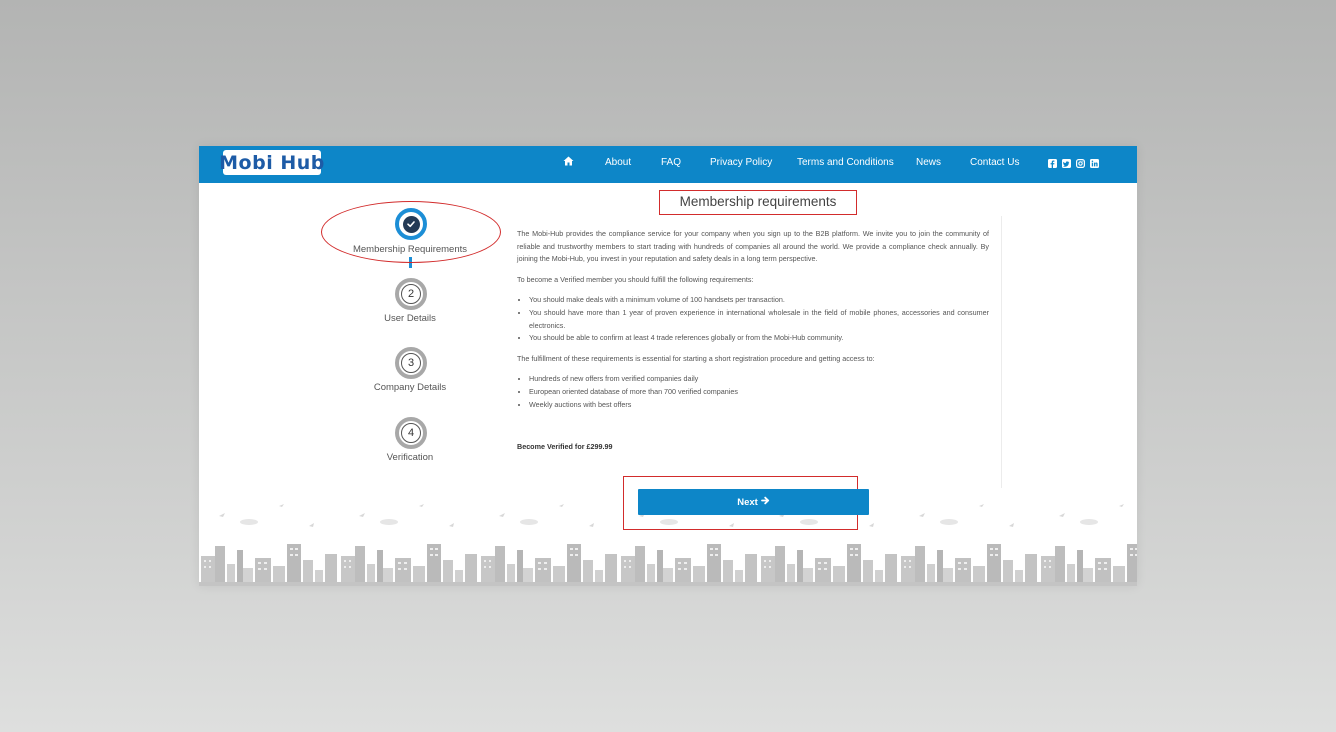 The width and height of the screenshot is (1336, 732). I want to click on linkedin-icon, so click(1094, 163).